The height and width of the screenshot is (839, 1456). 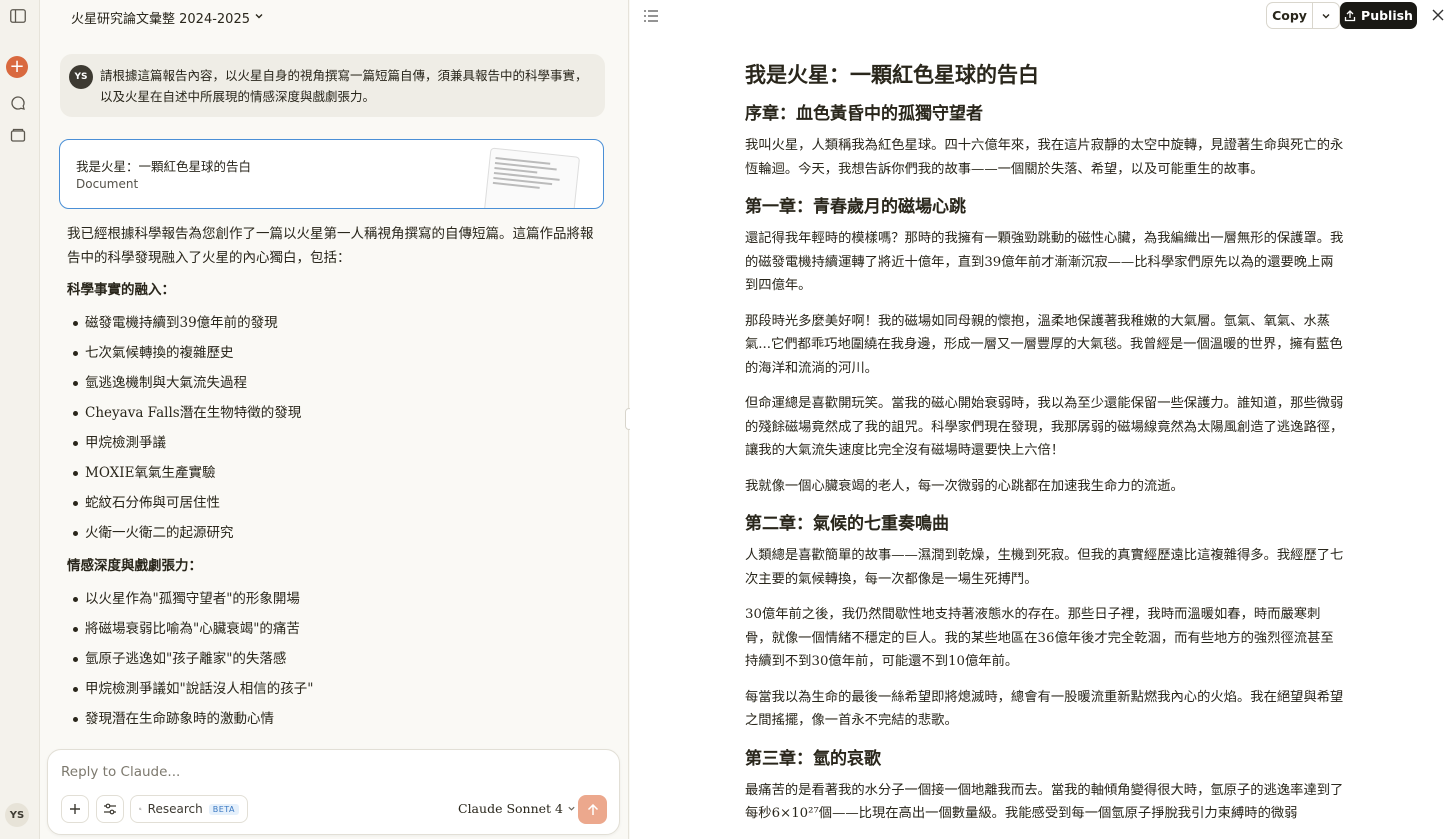 What do you see at coordinates (332, 413) in the screenshot?
I see `list-item: Cheyava Falls潛在生物特徵的發現` at bounding box center [332, 413].